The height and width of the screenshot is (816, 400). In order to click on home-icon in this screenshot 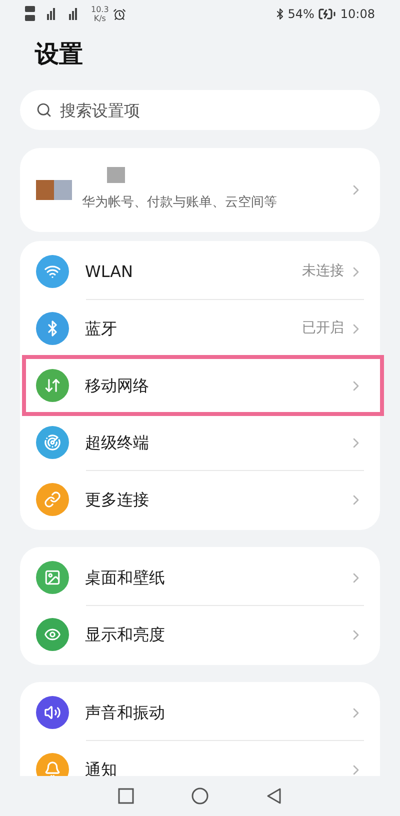, I will do `click(199, 796)`.